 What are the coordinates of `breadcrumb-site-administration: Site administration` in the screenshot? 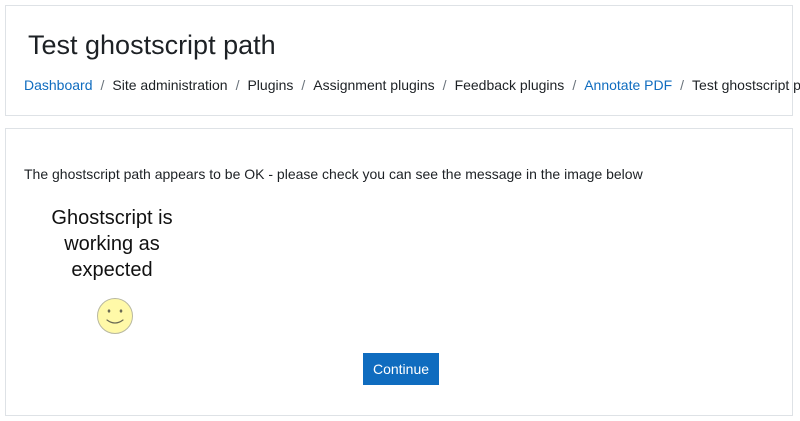 It's located at (170, 85).